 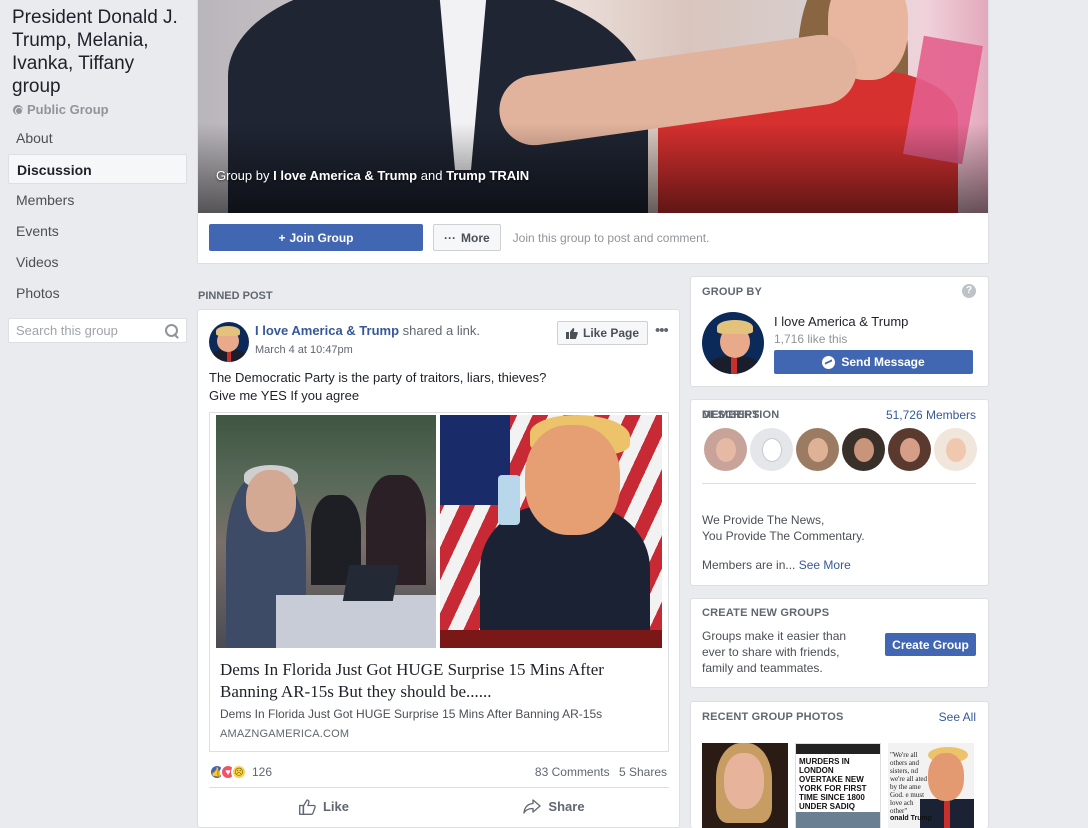 What do you see at coordinates (304, 350) in the screenshot?
I see `post-timestamp: March 4 at 10:47pm` at bounding box center [304, 350].